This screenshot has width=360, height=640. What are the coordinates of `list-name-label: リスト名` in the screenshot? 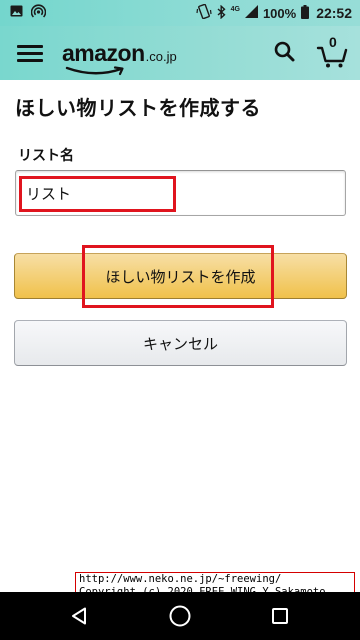 It's located at (46, 156).